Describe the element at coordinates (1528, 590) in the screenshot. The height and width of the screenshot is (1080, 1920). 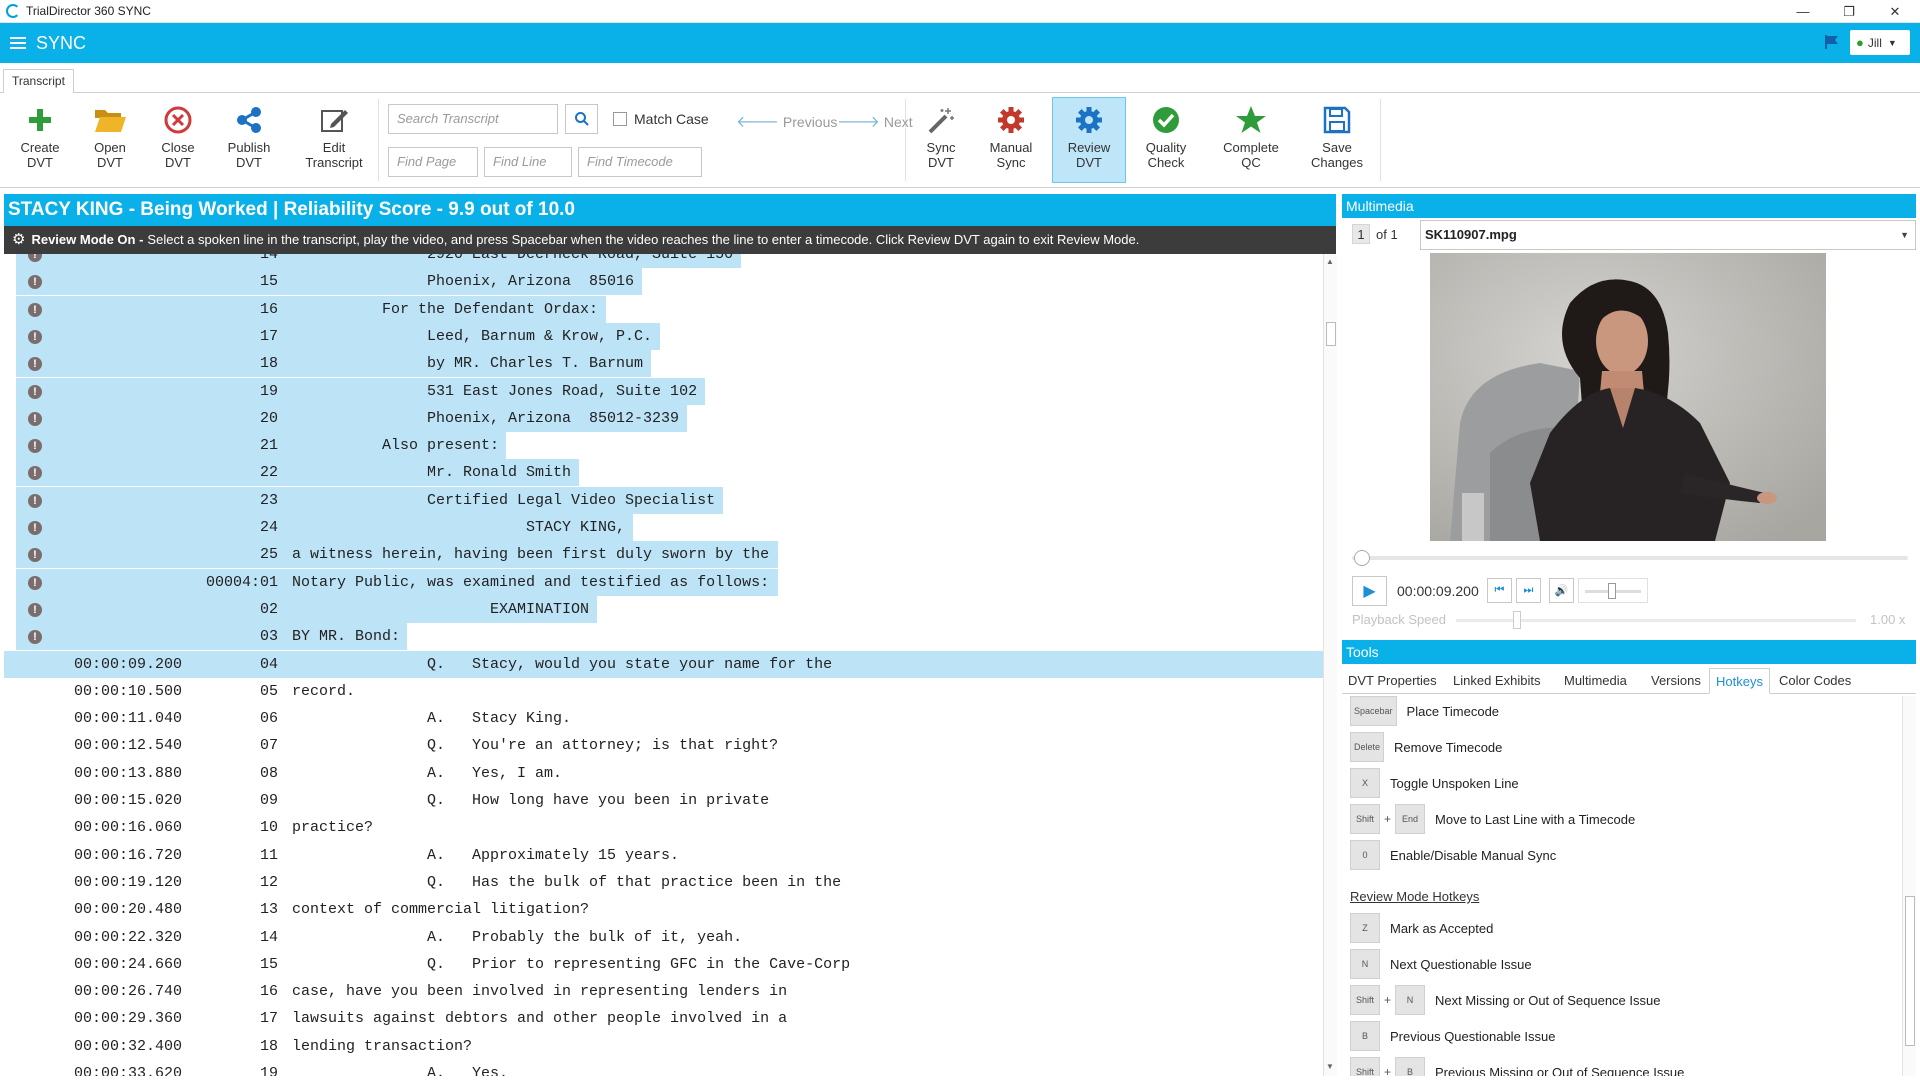
I see `skip-forward-button: ⏭` at that location.